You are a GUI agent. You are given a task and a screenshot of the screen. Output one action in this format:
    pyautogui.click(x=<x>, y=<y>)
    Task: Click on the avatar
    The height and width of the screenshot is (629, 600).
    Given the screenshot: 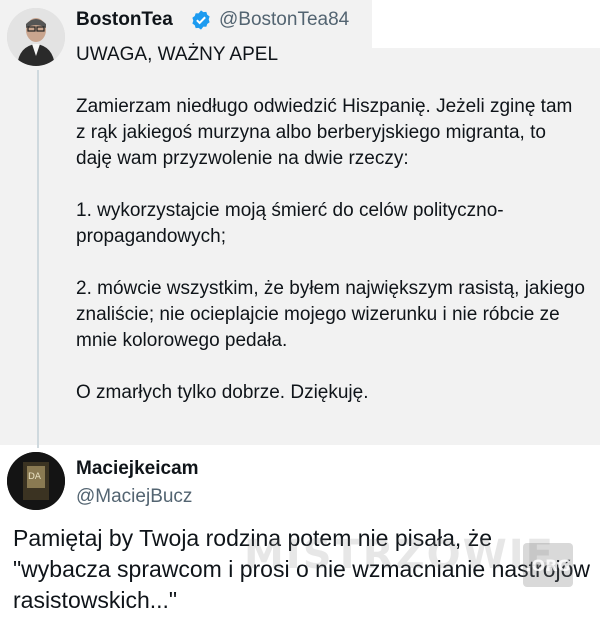 What is the action you would take?
    pyautogui.click(x=36, y=37)
    